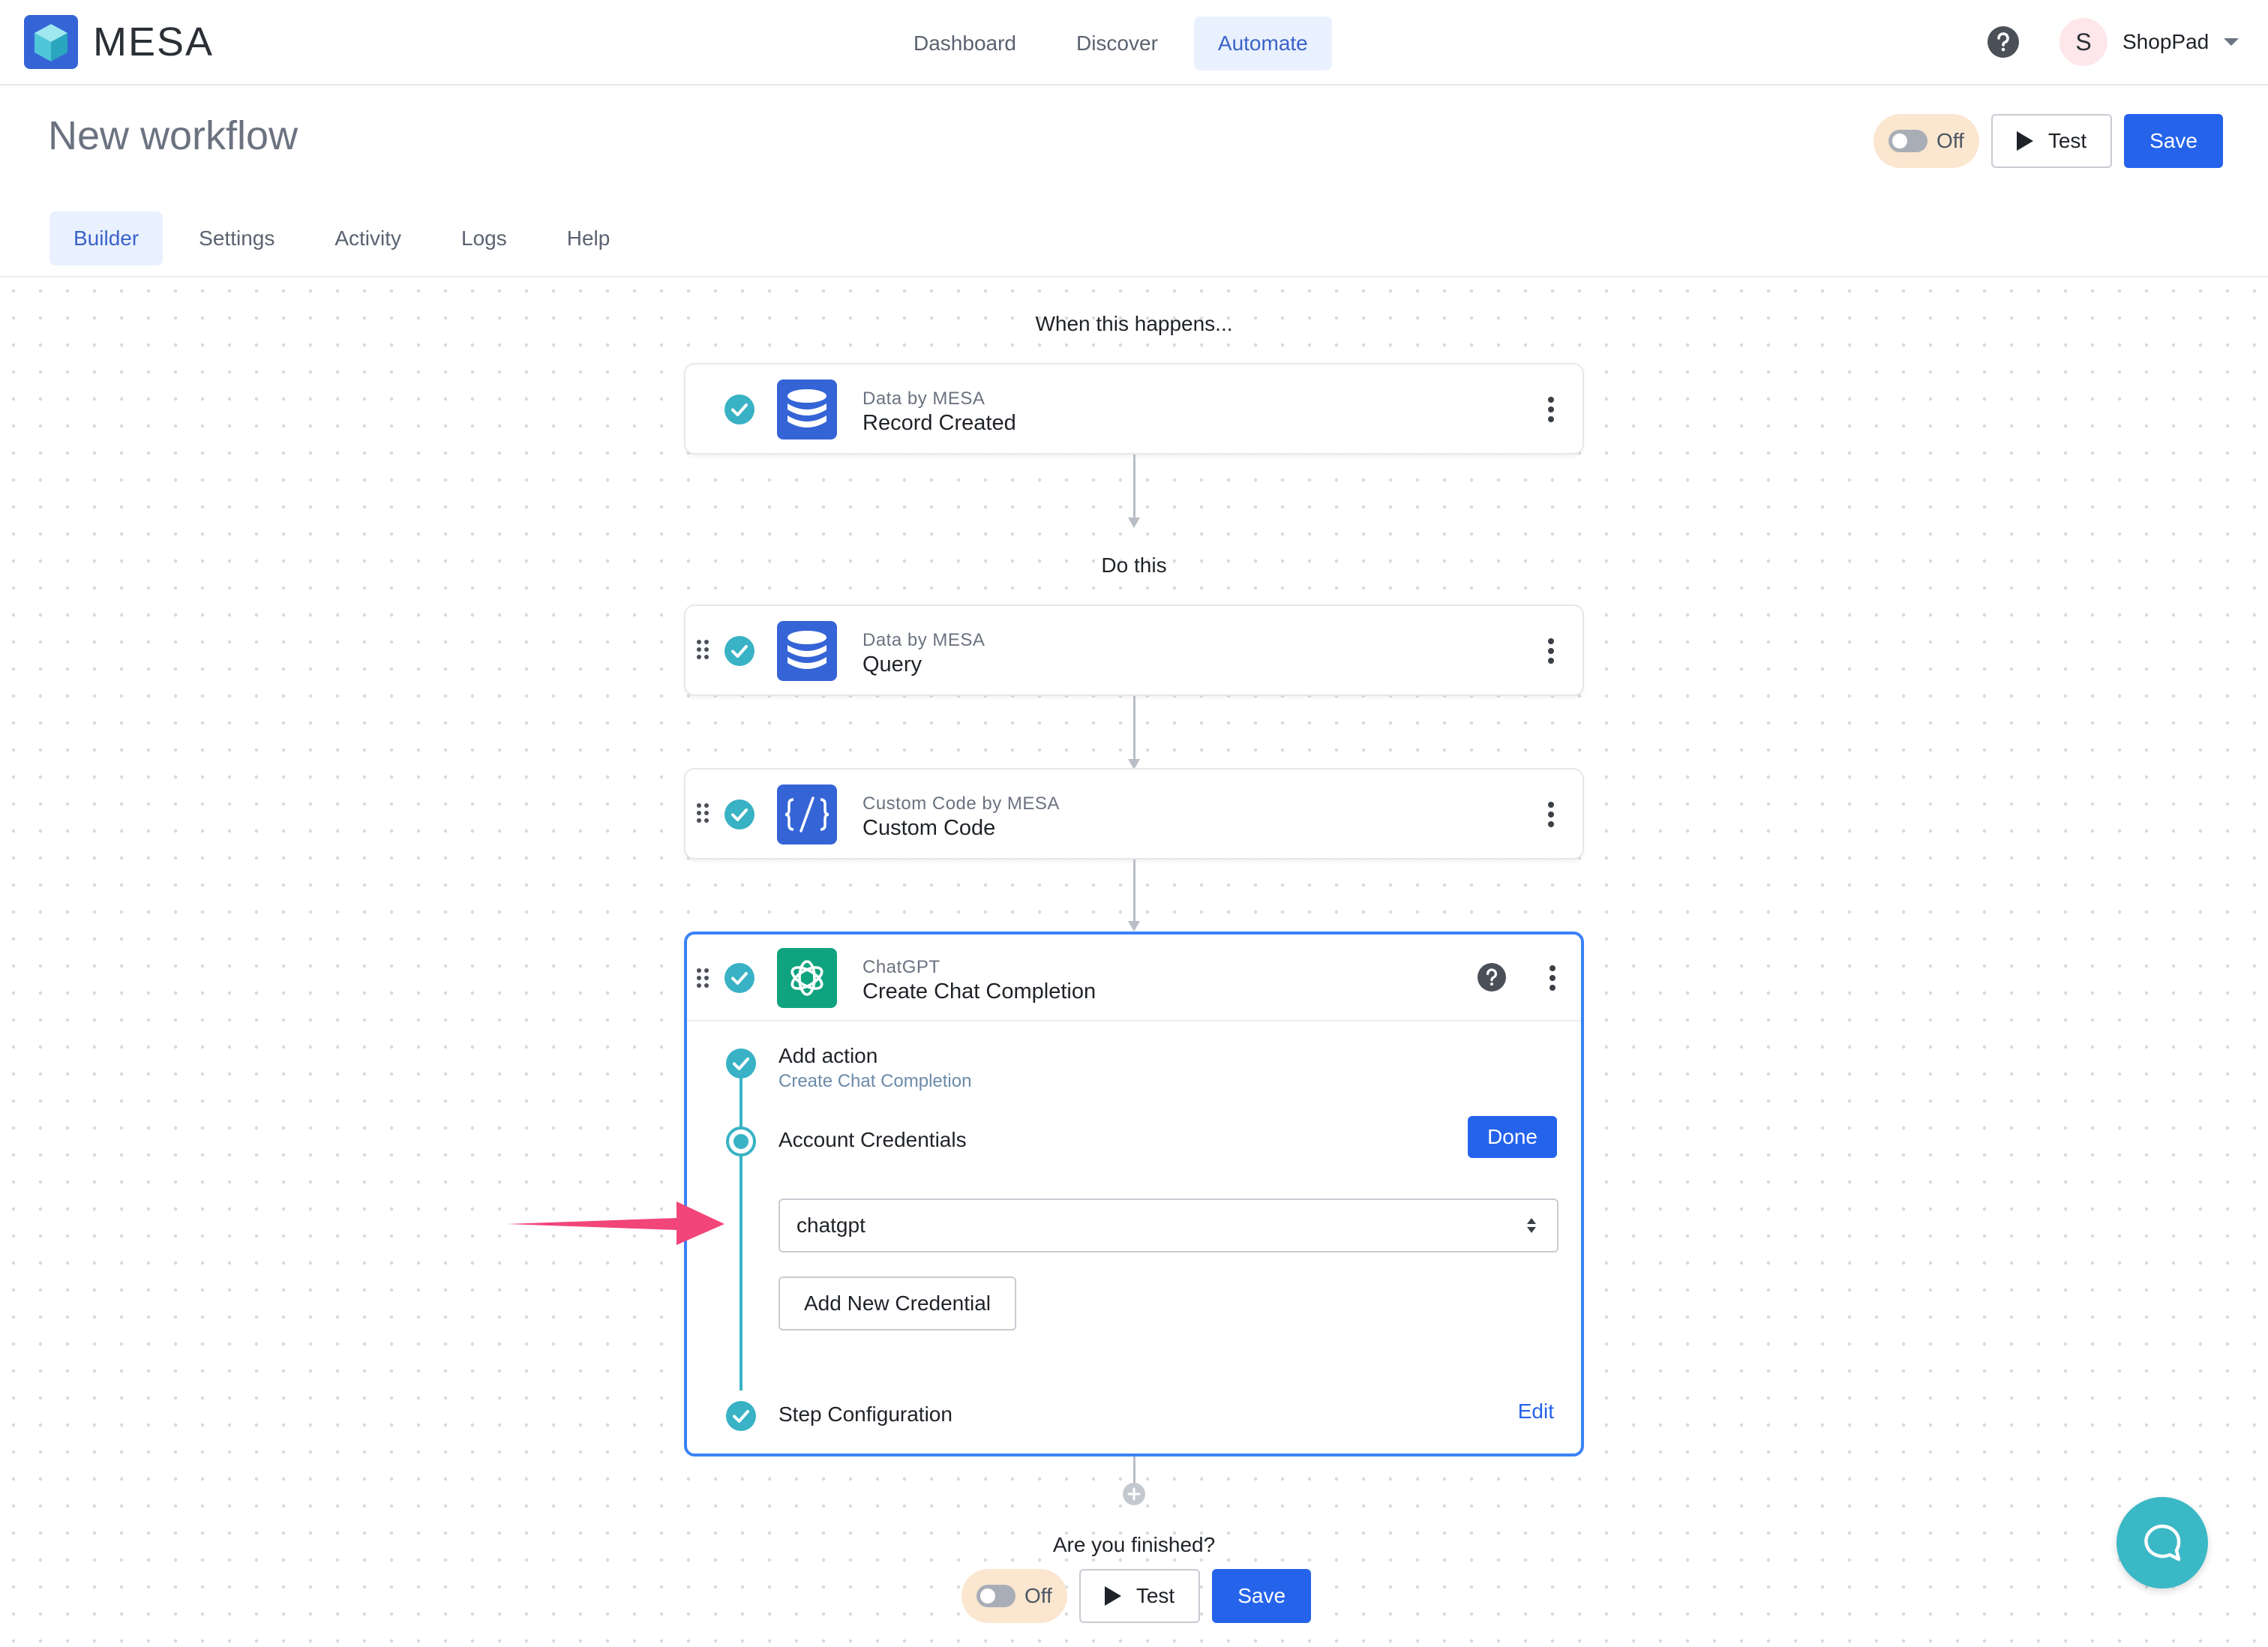 The image size is (2268, 1647). I want to click on nav-dashboard: Dashboard, so click(965, 43).